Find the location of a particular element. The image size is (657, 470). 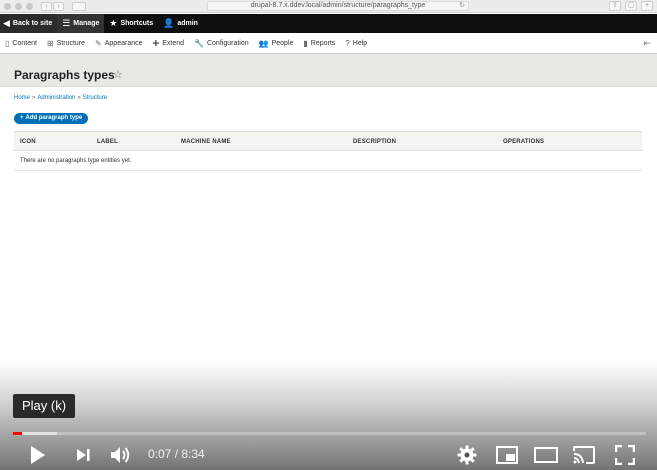

reload-icon: ↻ is located at coordinates (462, 6).